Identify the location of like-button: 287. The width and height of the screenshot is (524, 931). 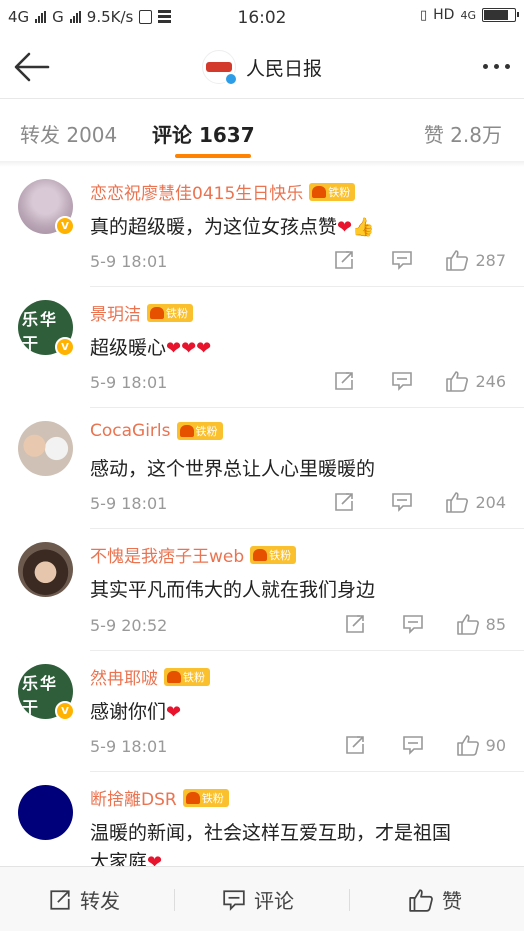
(475, 260).